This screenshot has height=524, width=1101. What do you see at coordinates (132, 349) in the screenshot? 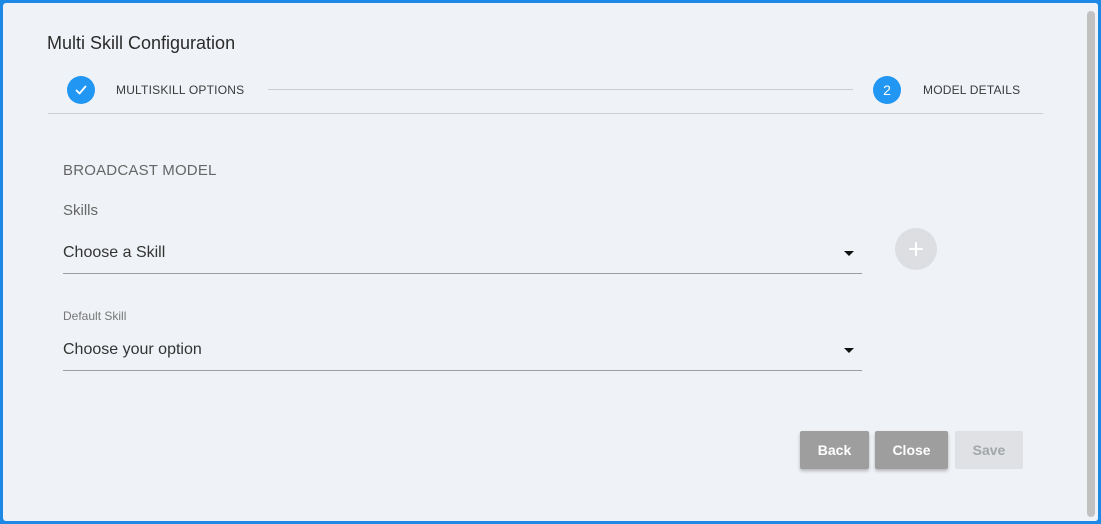
I see `default-skill-select-value: Choose your option` at bounding box center [132, 349].